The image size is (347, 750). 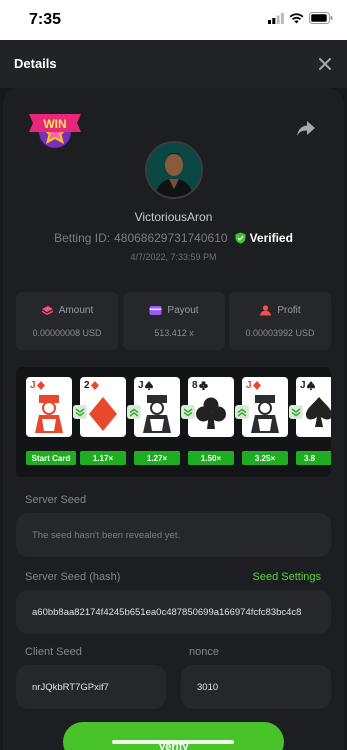 What do you see at coordinates (73, 577) in the screenshot?
I see `server-seed-hash-label: Server Seed (hash)` at bounding box center [73, 577].